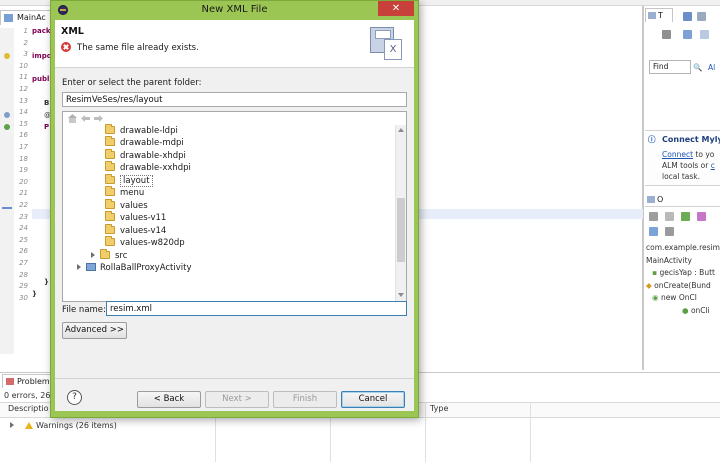 The width and height of the screenshot is (720, 463). I want to click on advanced-button: Advanced >>, so click(94, 330).